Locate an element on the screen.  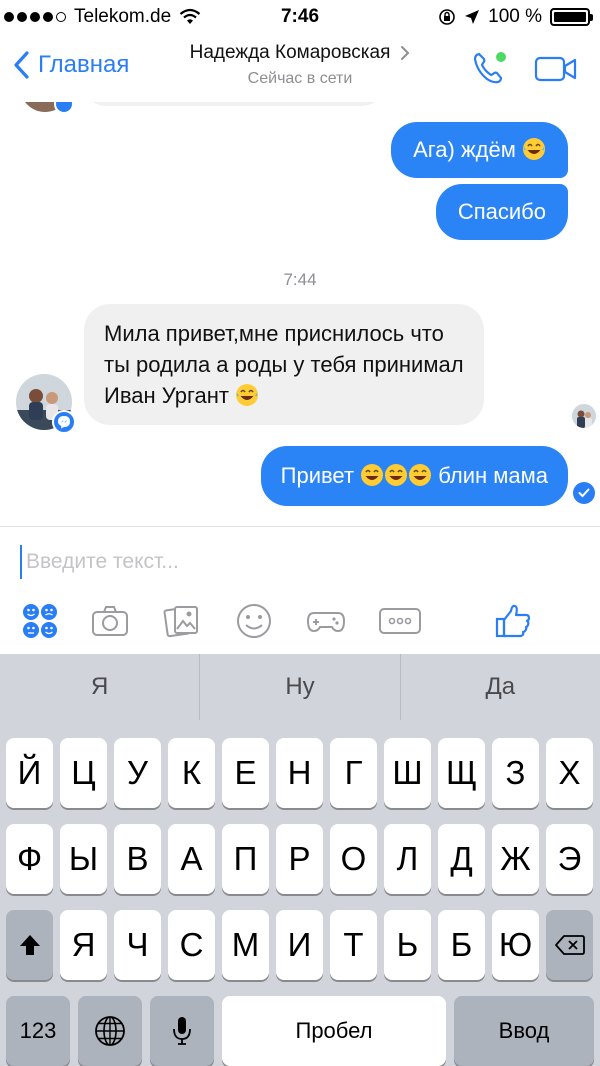
message-input is located at coordinates (300, 562).